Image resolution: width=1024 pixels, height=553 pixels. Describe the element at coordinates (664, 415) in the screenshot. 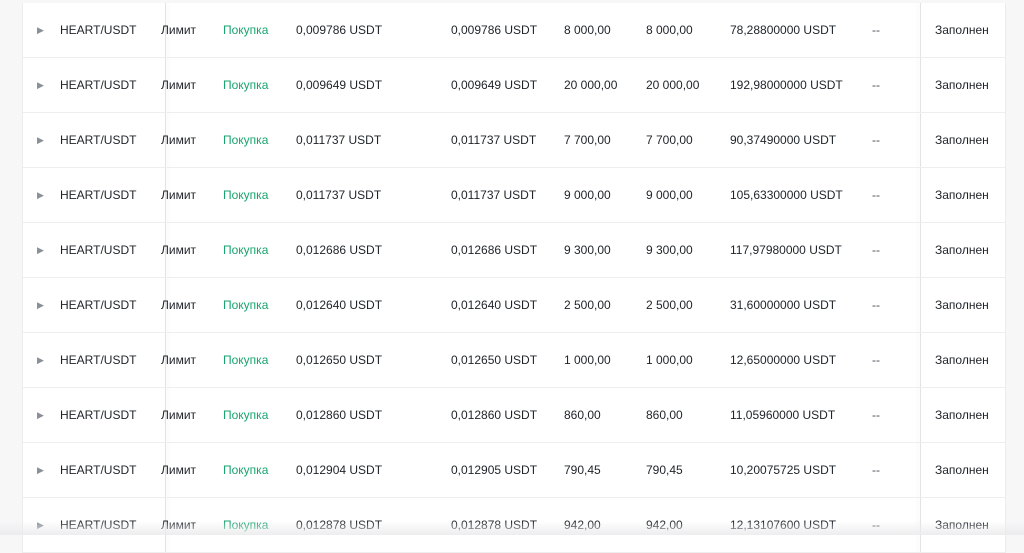

I see `order-filled: 860,00` at that location.